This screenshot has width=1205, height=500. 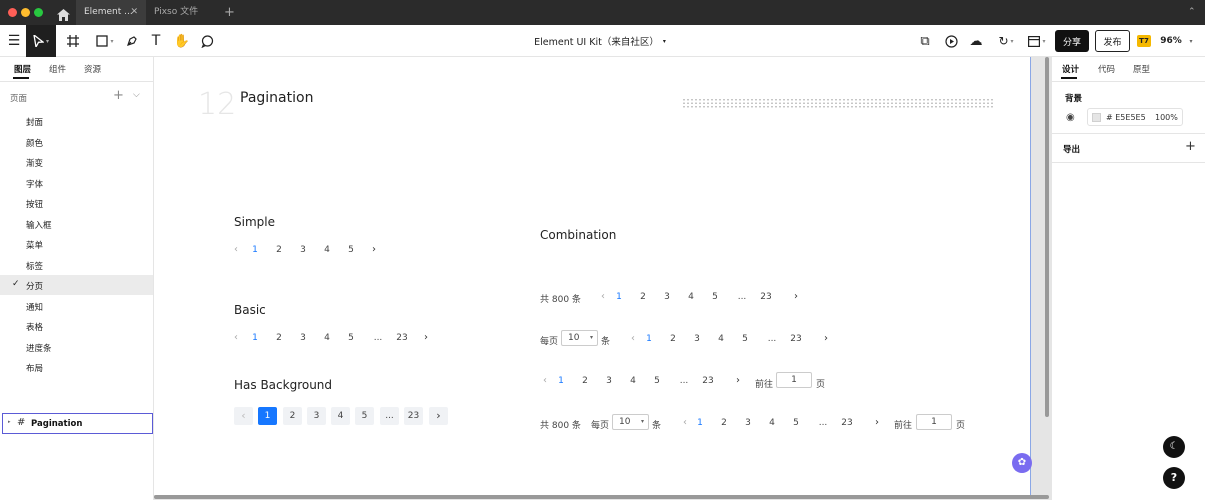 What do you see at coordinates (76, 162) in the screenshot?
I see `page-item: 渐变` at bounding box center [76, 162].